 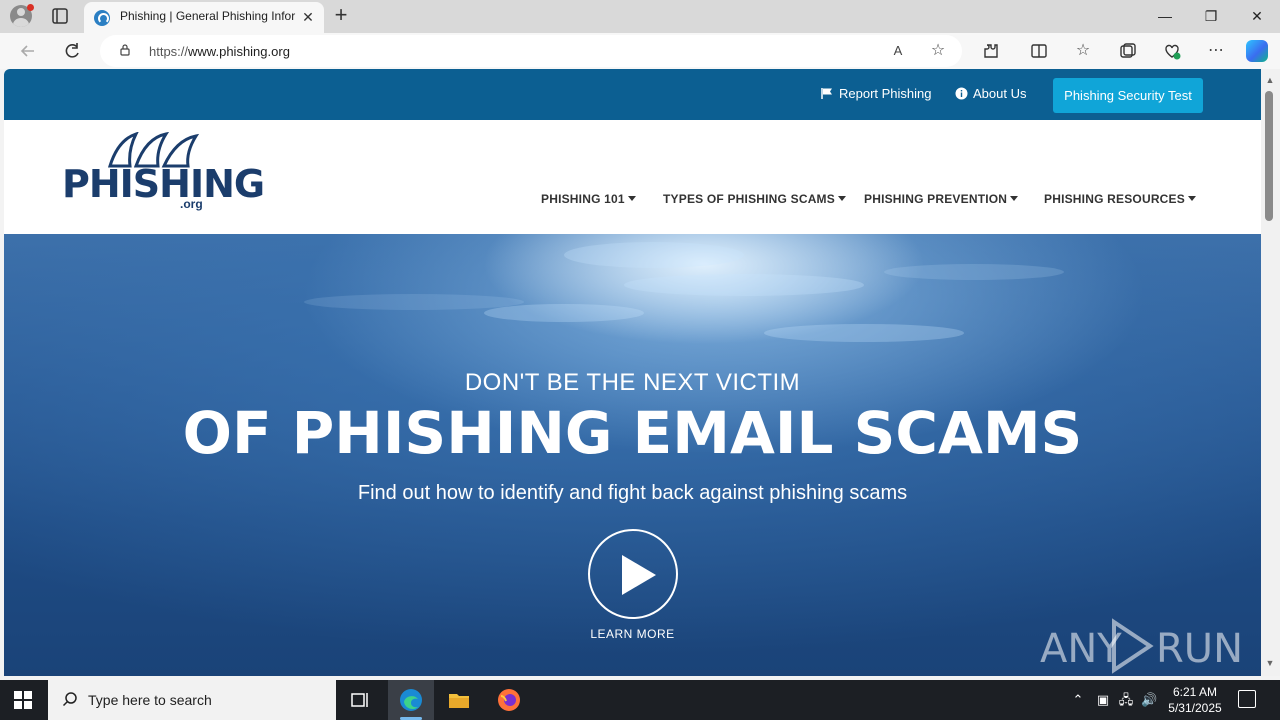 I want to click on page-scrollbar: ▲ ▼, so click(x=1270, y=372).